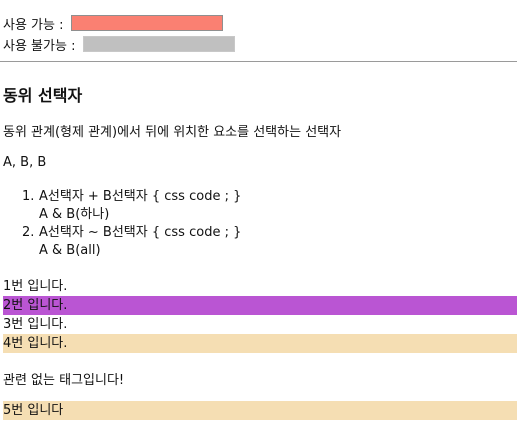  I want to click on sibling-item-4: 4번 입니다., so click(260, 343).